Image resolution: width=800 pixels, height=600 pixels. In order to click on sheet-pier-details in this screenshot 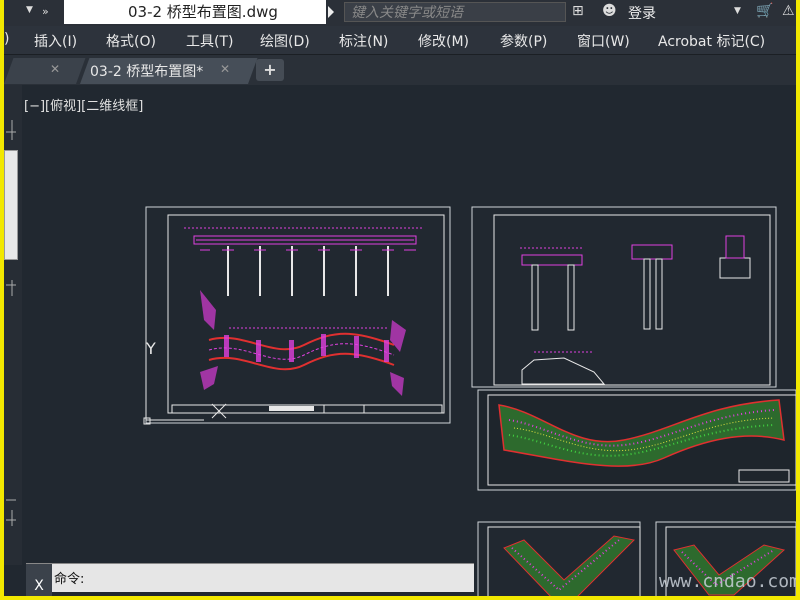, I will do `click(624, 297)`.